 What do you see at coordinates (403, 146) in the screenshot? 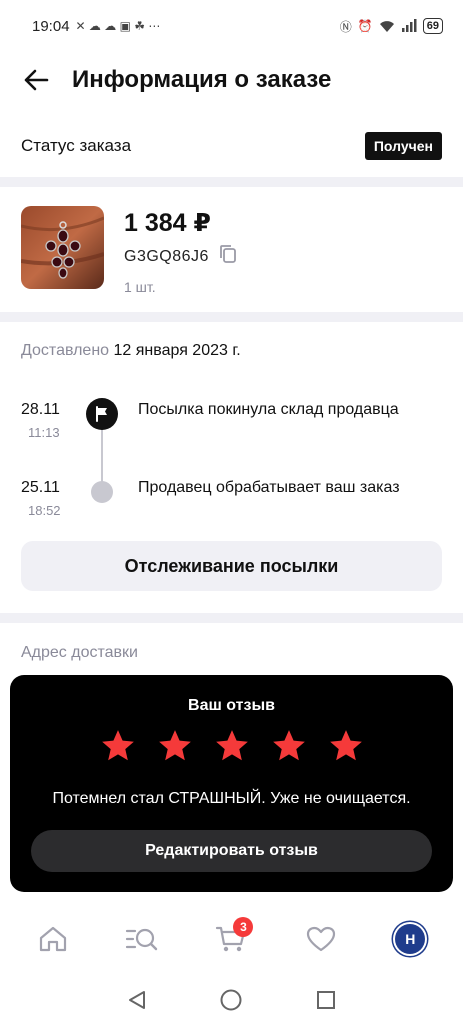
I see `status-badge: Получен` at bounding box center [403, 146].